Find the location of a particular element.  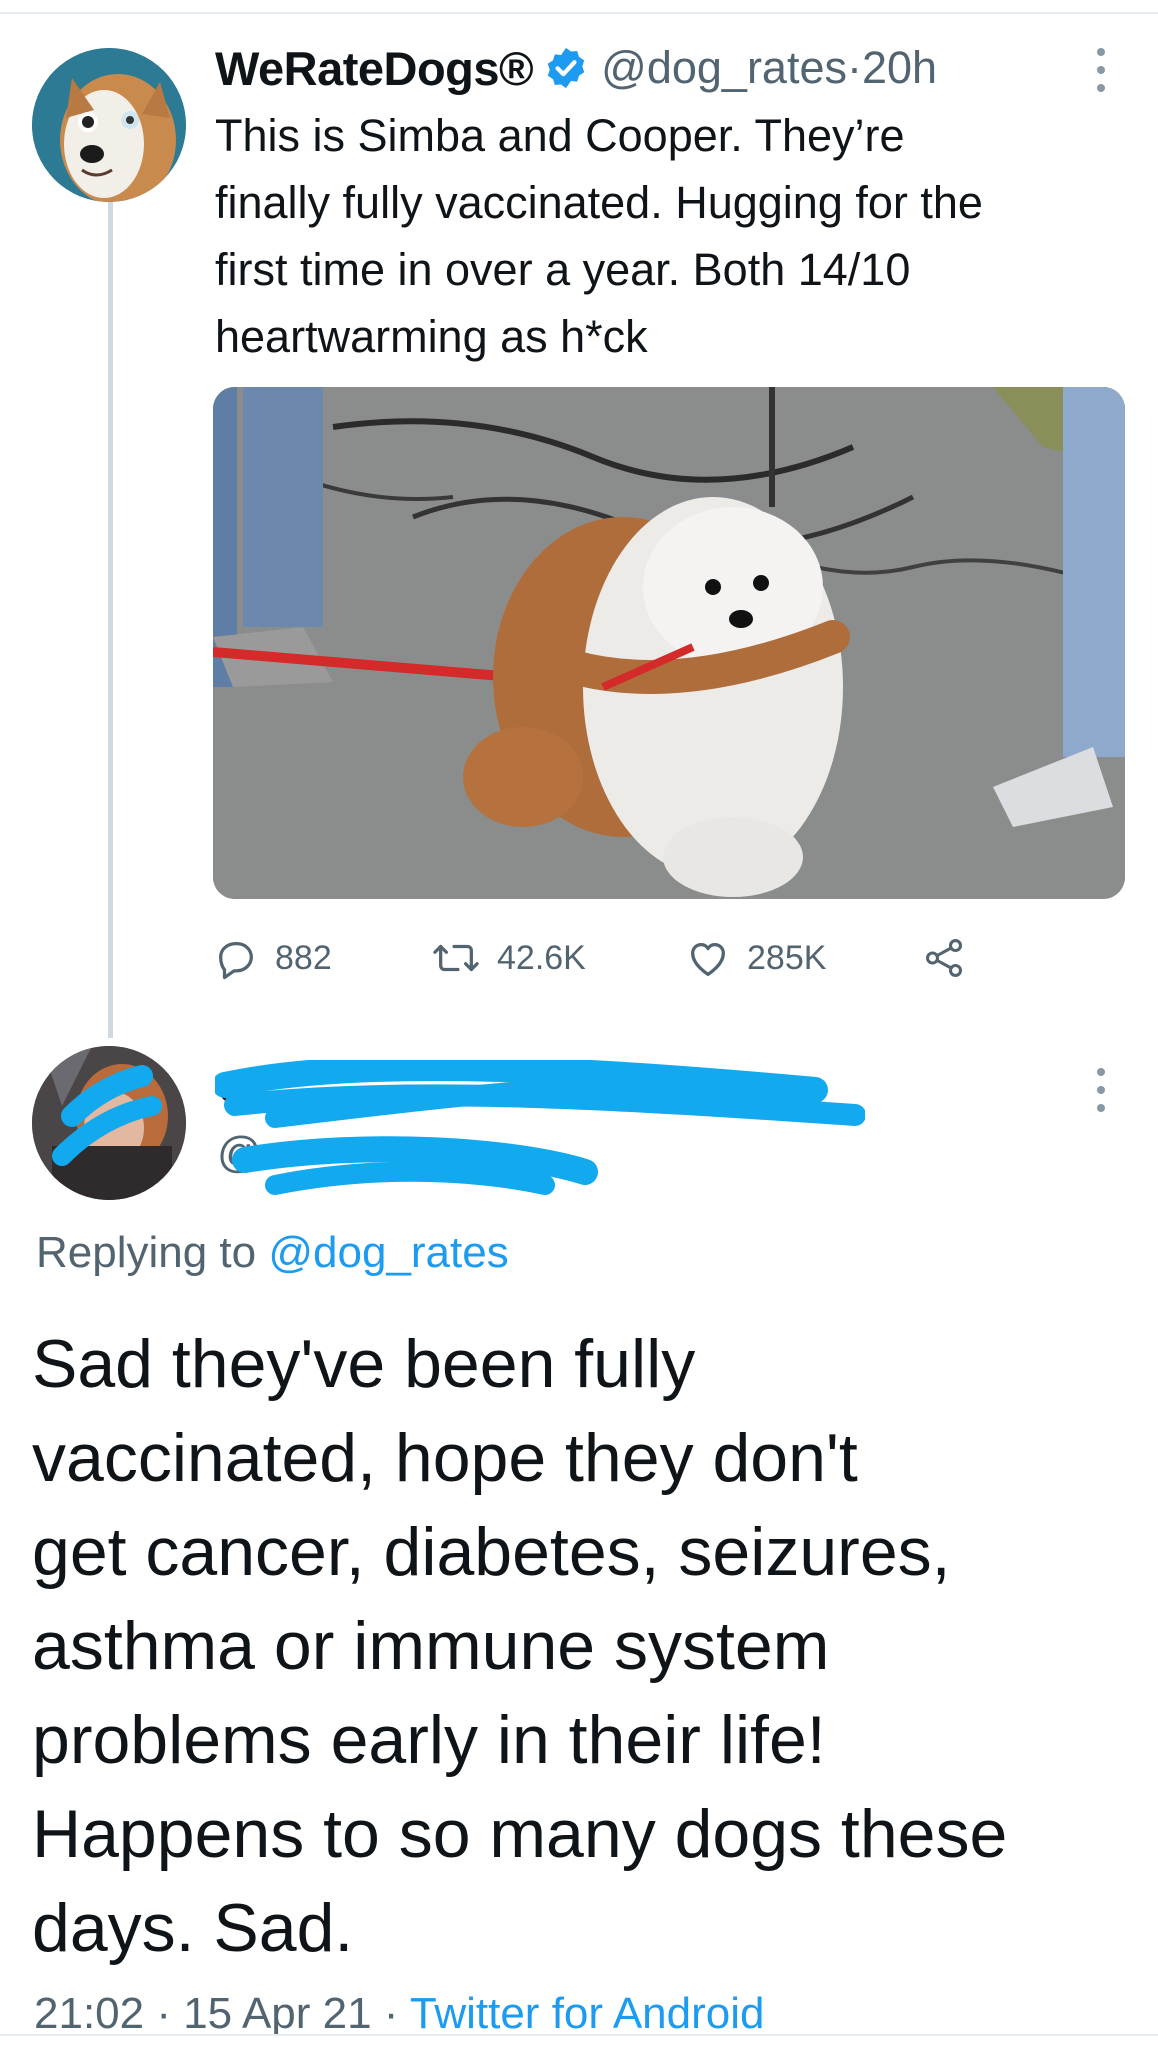

tweet-text-line: first time in over a year. Both 14/10 is located at coordinates (563, 269).